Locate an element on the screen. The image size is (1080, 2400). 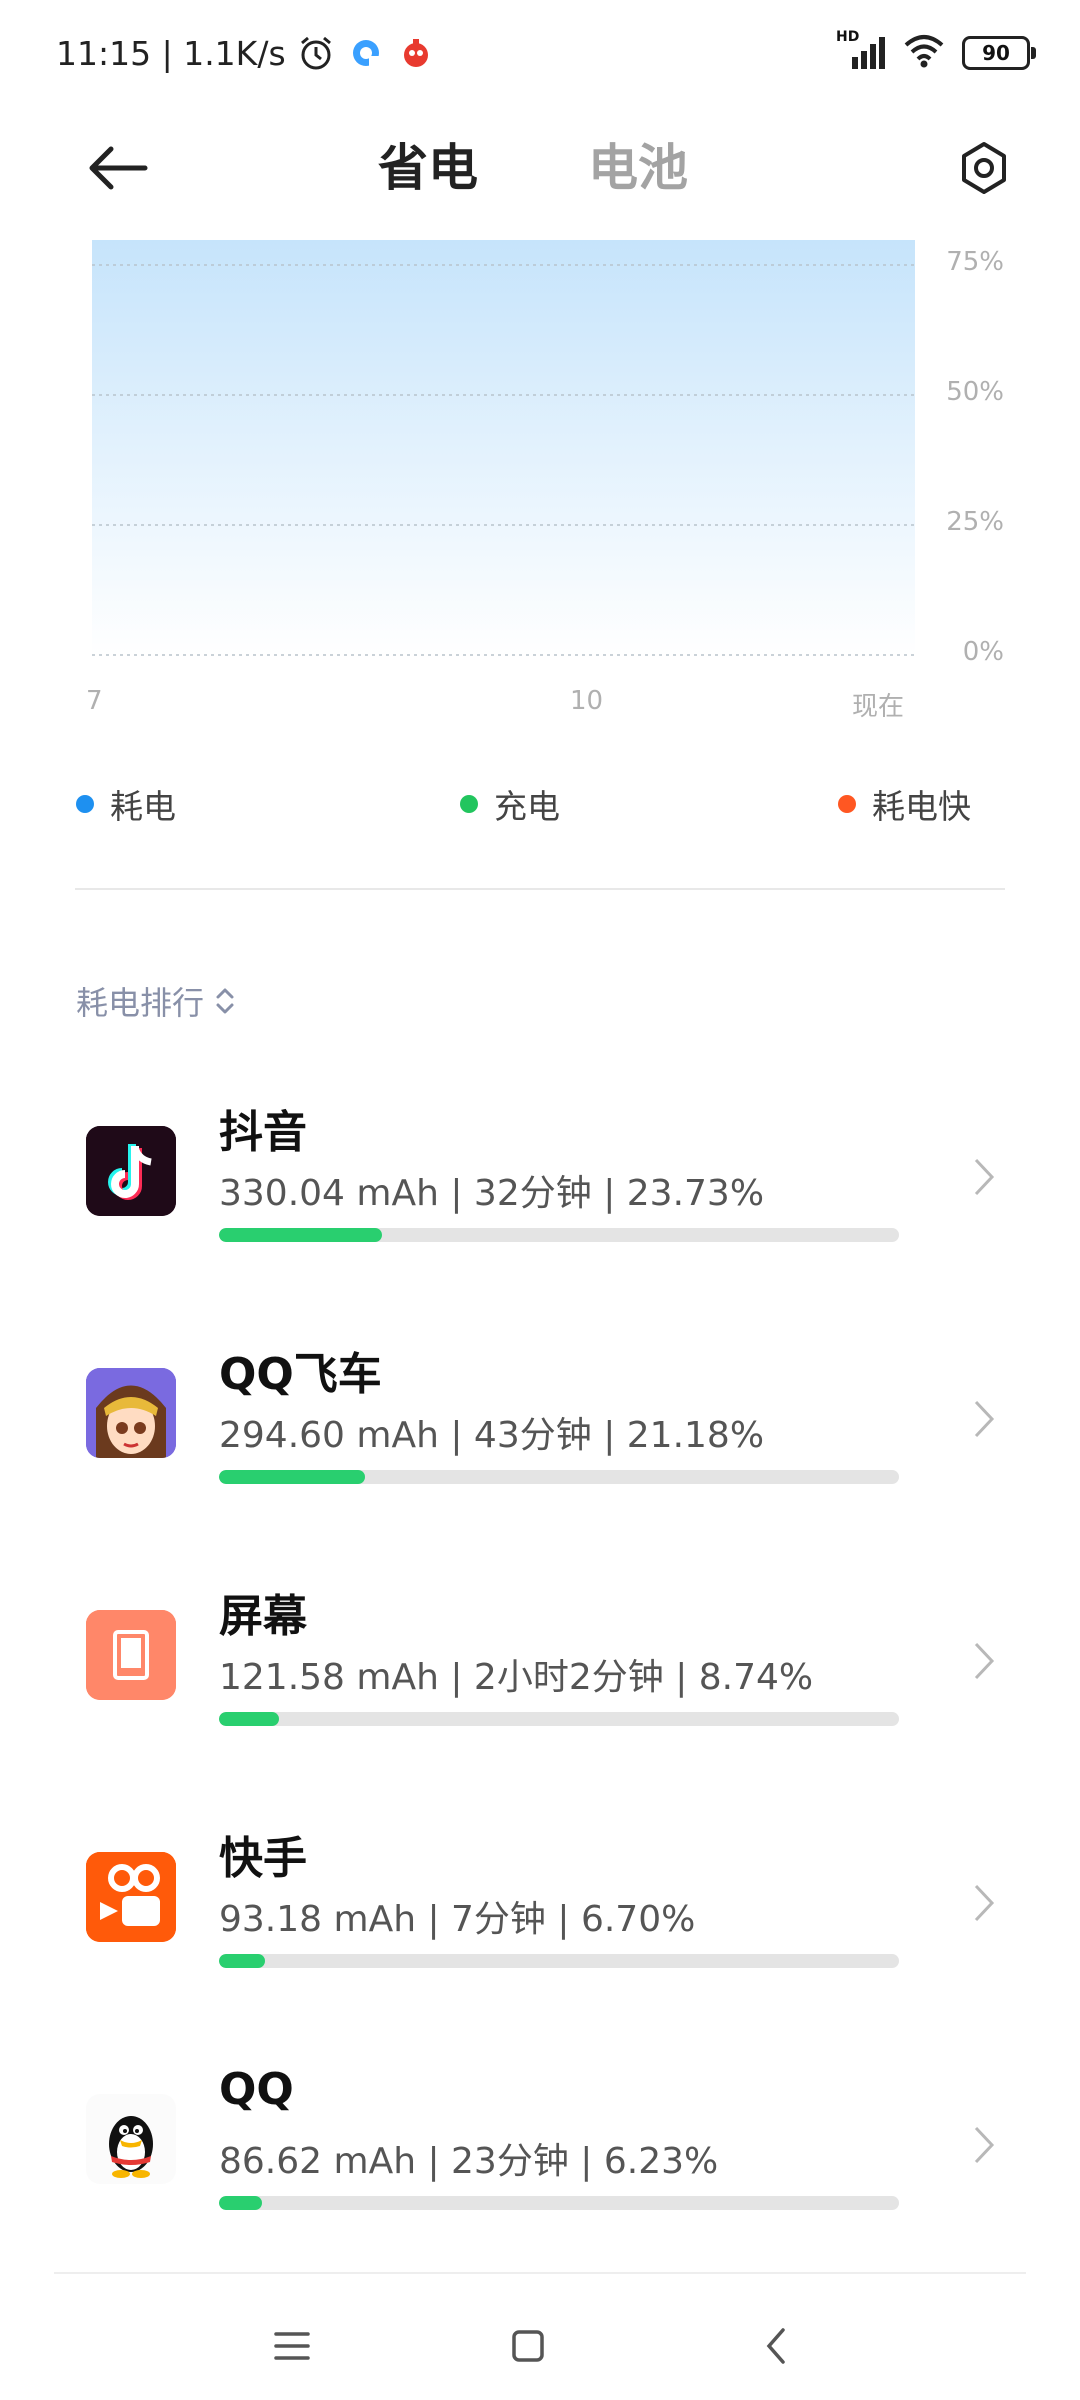
status-right: HD 90 is located at coordinates (936, 52).